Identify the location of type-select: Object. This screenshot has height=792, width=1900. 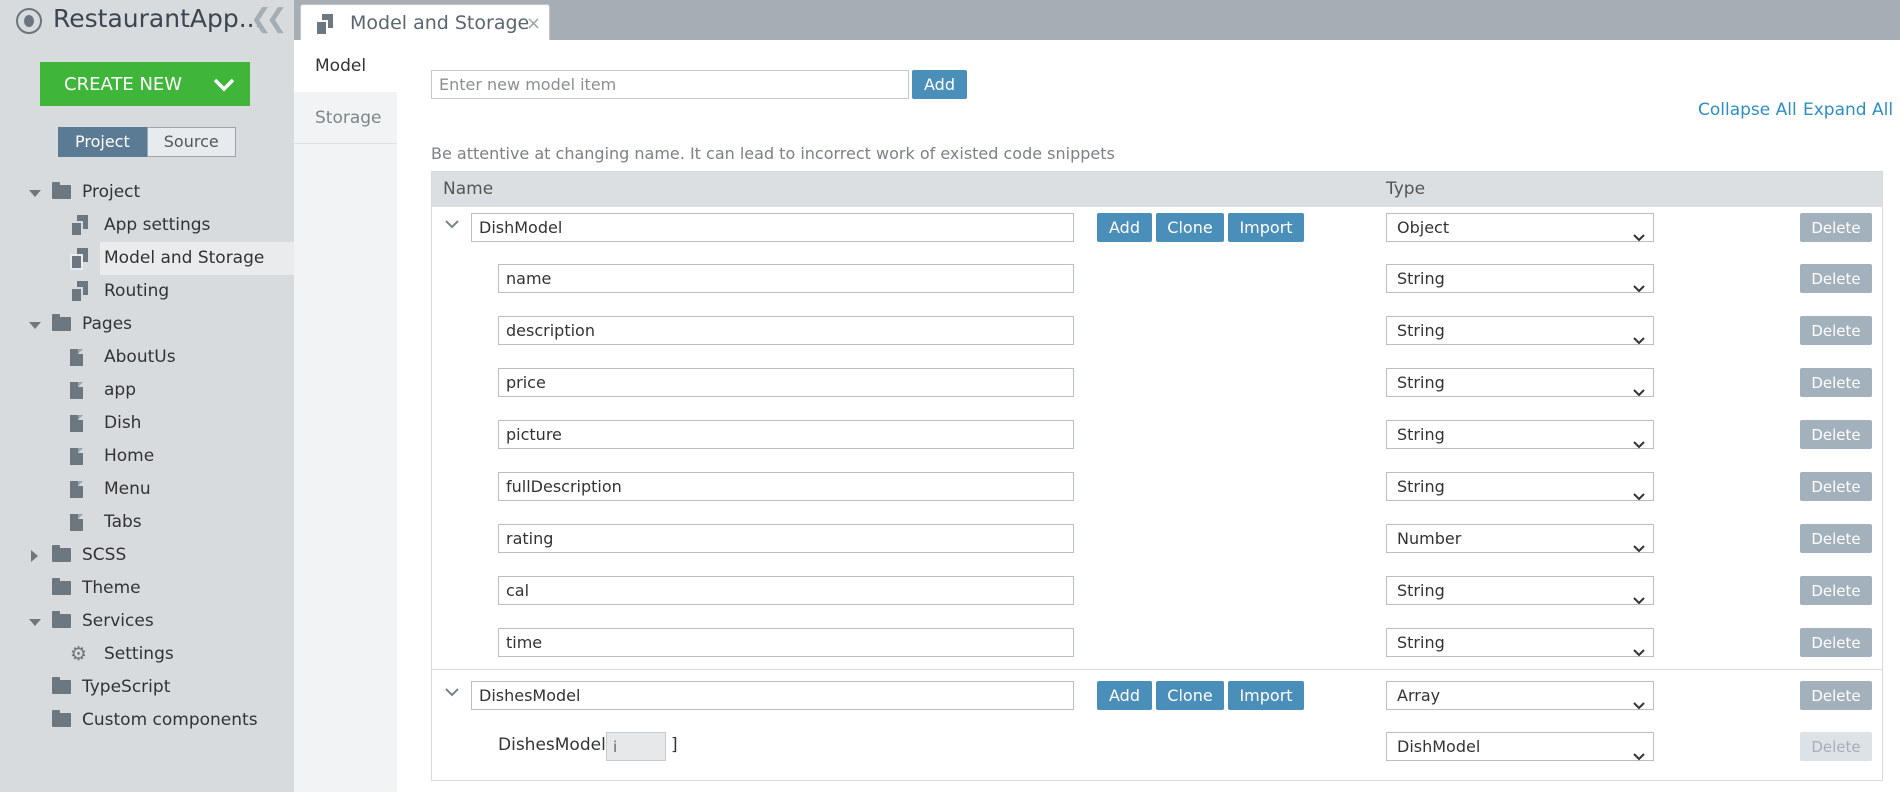
(1520, 227).